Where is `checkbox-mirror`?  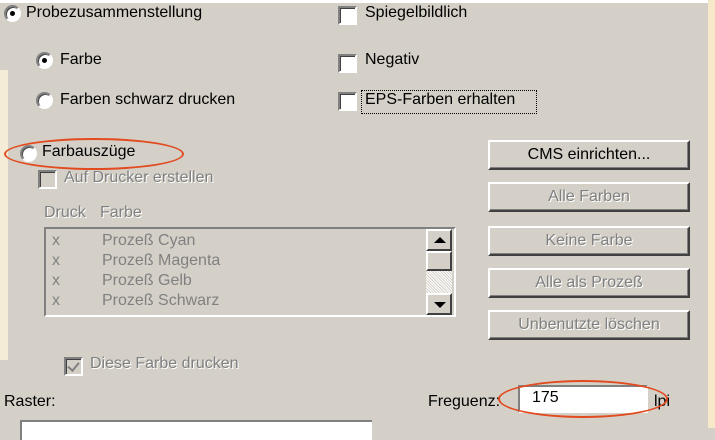
checkbox-mirror is located at coordinates (347, 15).